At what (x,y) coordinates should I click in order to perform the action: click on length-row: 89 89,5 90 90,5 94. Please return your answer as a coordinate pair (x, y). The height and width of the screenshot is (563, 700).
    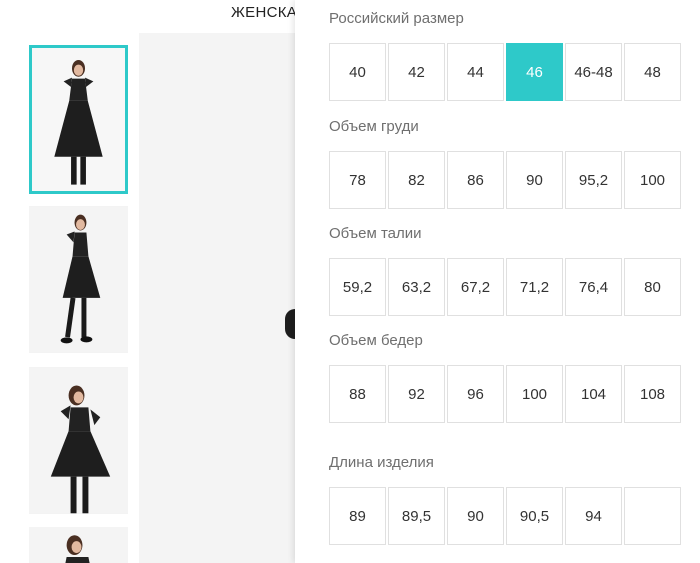
    Looking at the image, I should click on (506, 516).